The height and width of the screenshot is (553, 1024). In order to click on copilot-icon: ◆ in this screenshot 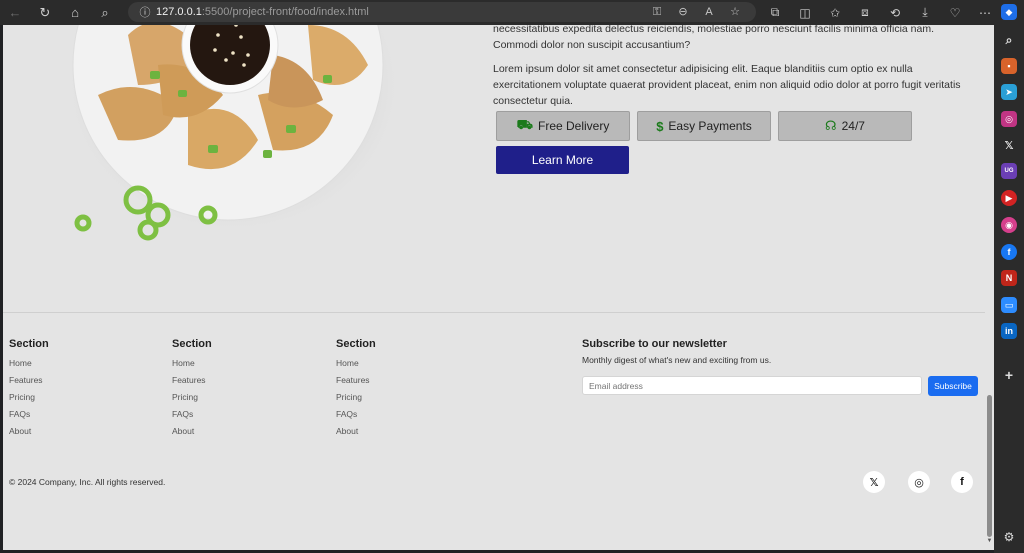, I will do `click(1009, 12)`.